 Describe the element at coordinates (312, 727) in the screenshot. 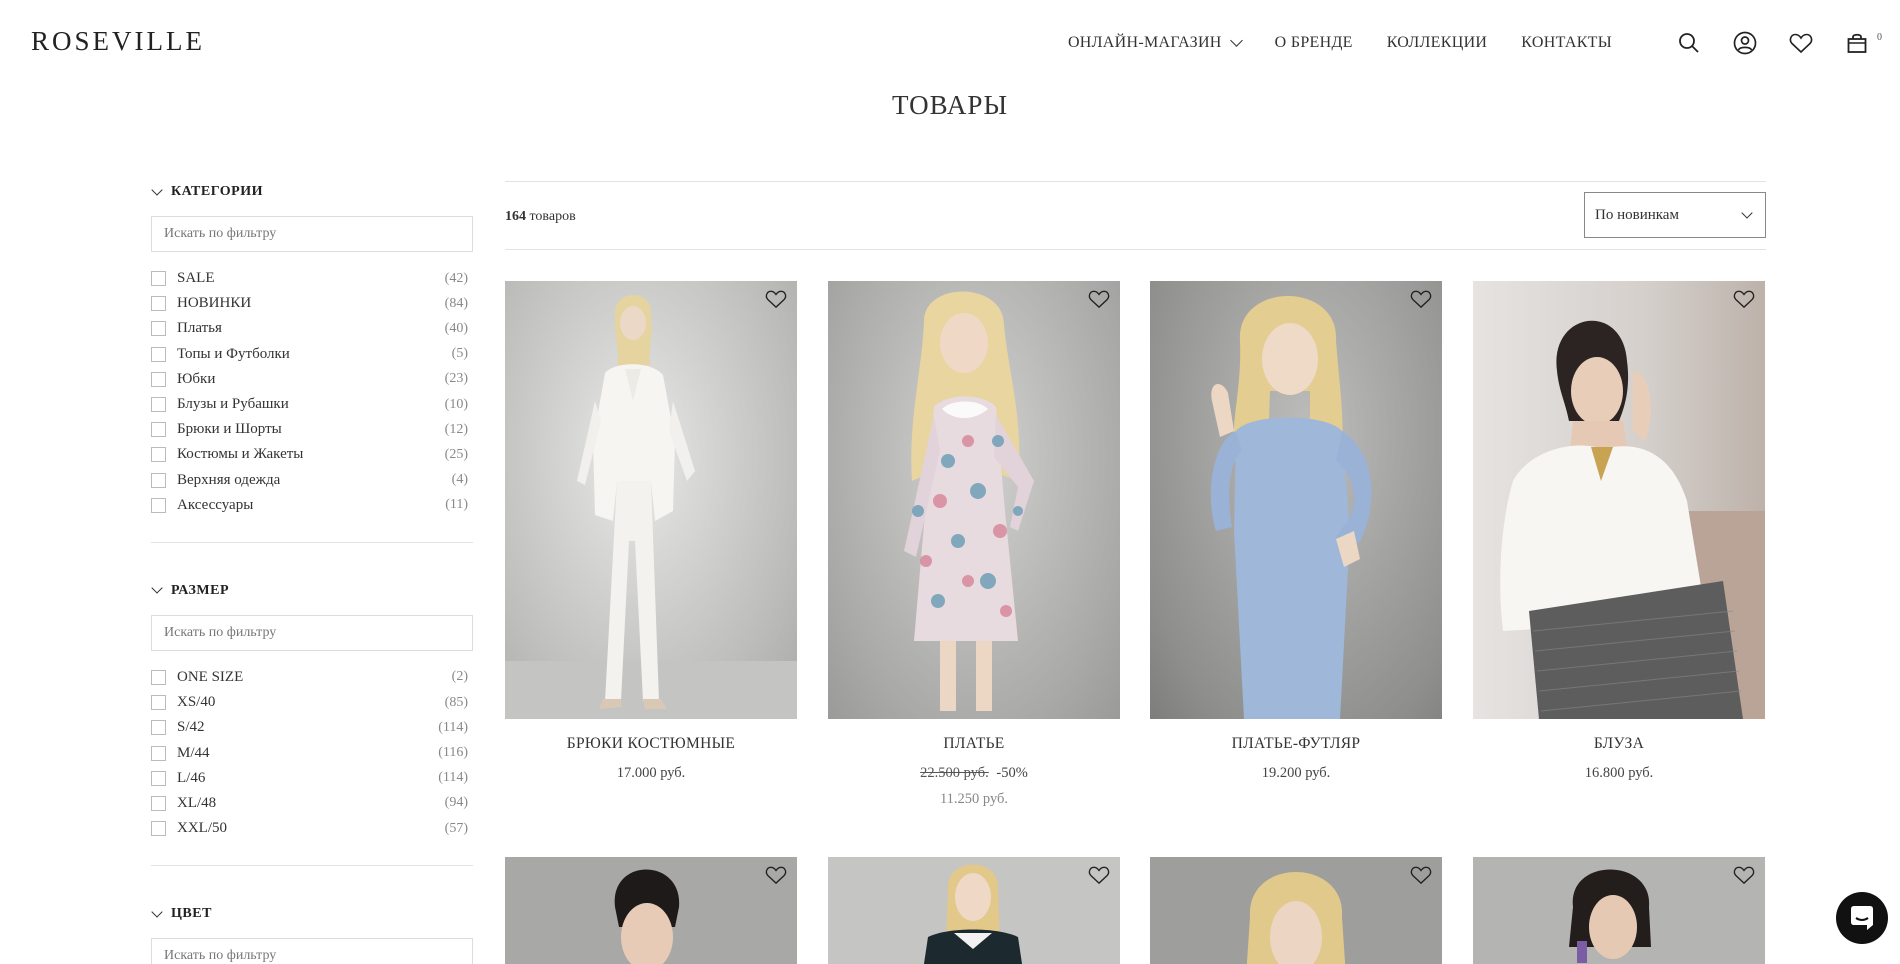

I see `size-option: S/42 (114)` at that location.